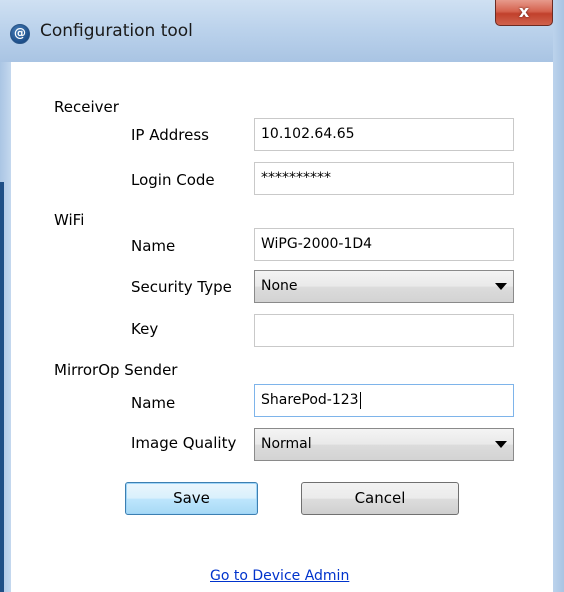  What do you see at coordinates (384, 244) in the screenshot?
I see `wifi-name-field: WiPG-2000-1D4` at bounding box center [384, 244].